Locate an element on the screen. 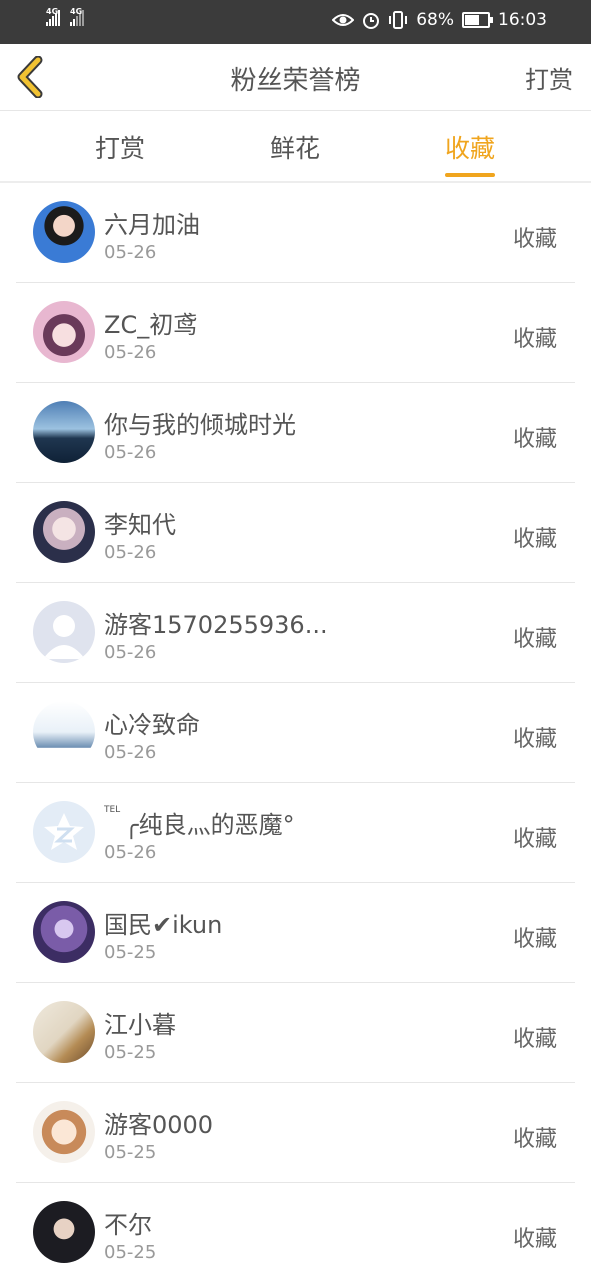 This screenshot has height=1283, width=591. qq-zone-icon is located at coordinates (64, 831).